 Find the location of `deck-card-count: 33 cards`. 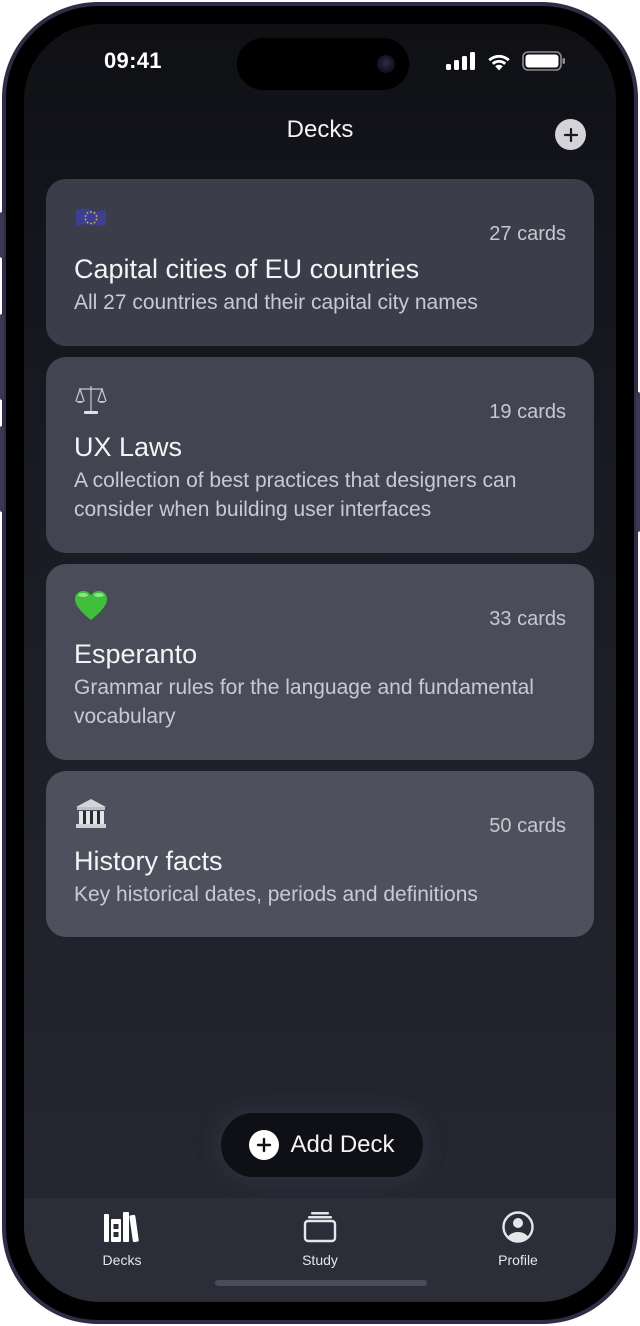

deck-card-count: 33 cards is located at coordinates (527, 618).